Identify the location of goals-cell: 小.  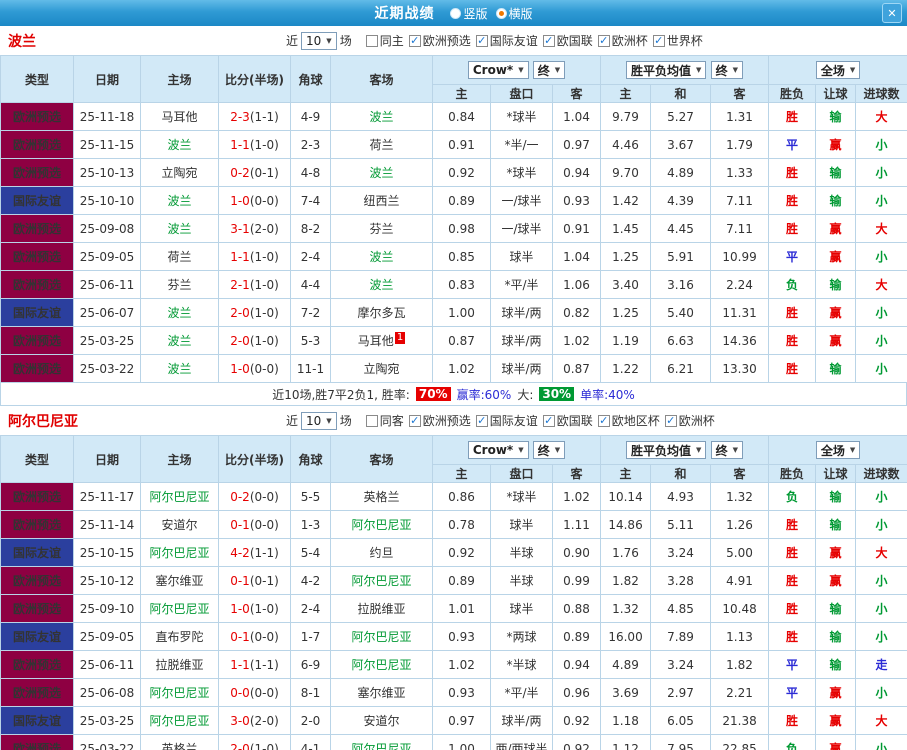
(881, 312).